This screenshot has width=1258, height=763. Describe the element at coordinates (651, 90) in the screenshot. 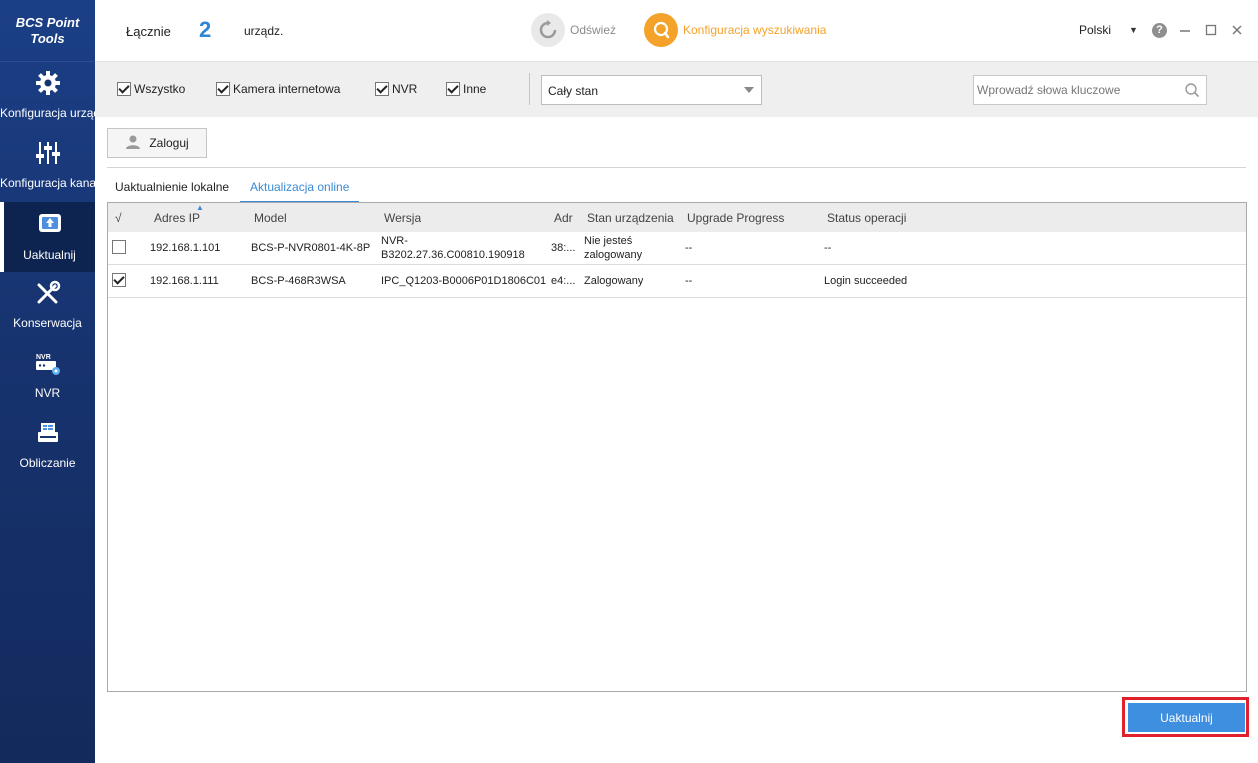

I see `state-select: Cały stan` at that location.